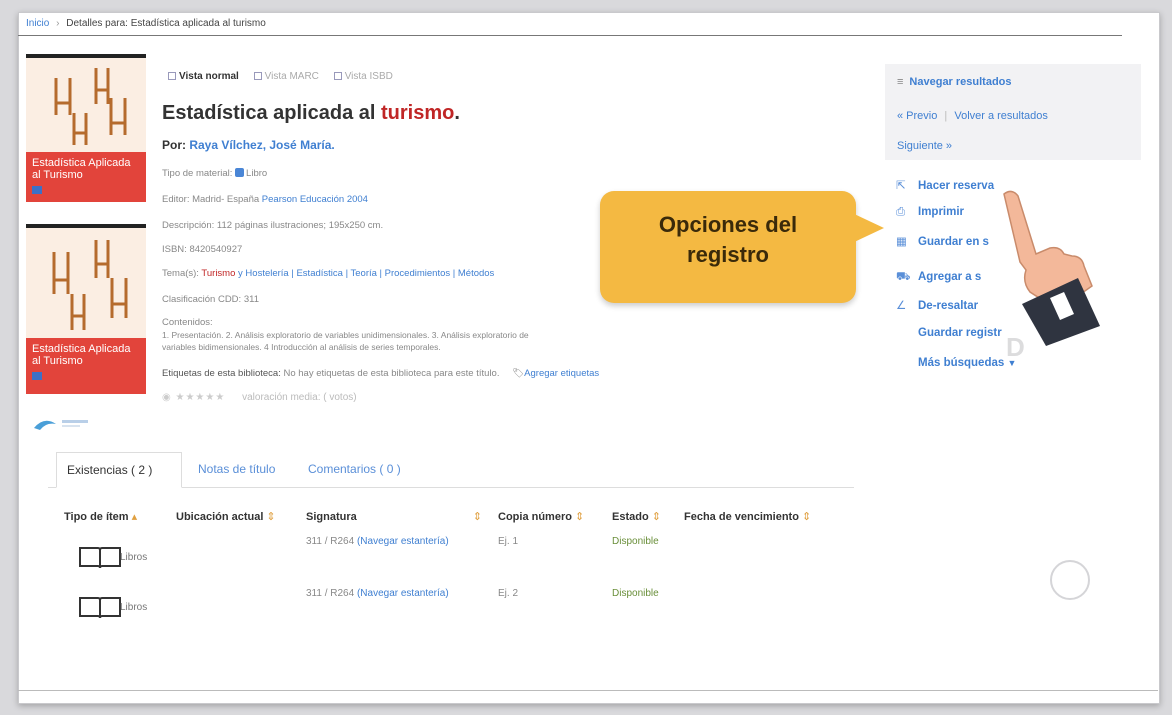 The image size is (1172, 715). I want to click on tab-normal-view-label: Vista normal, so click(209, 76).